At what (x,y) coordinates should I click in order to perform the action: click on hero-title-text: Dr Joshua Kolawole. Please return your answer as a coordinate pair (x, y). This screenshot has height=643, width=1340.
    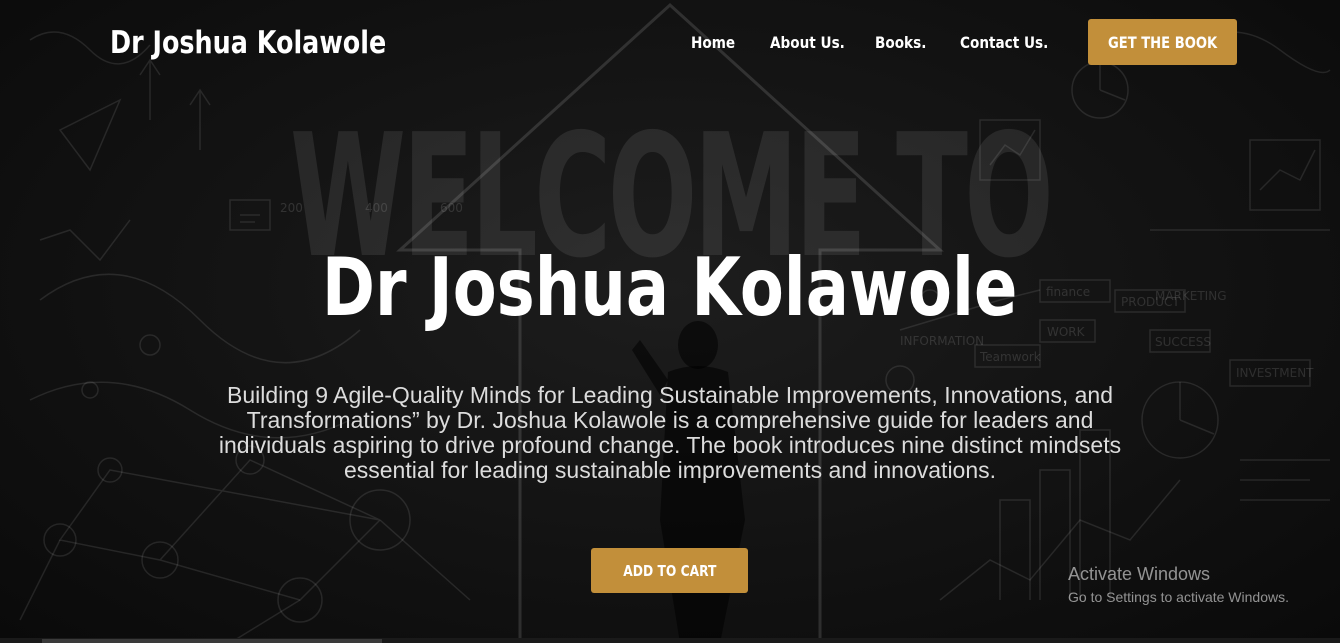
    Looking at the image, I should click on (670, 287).